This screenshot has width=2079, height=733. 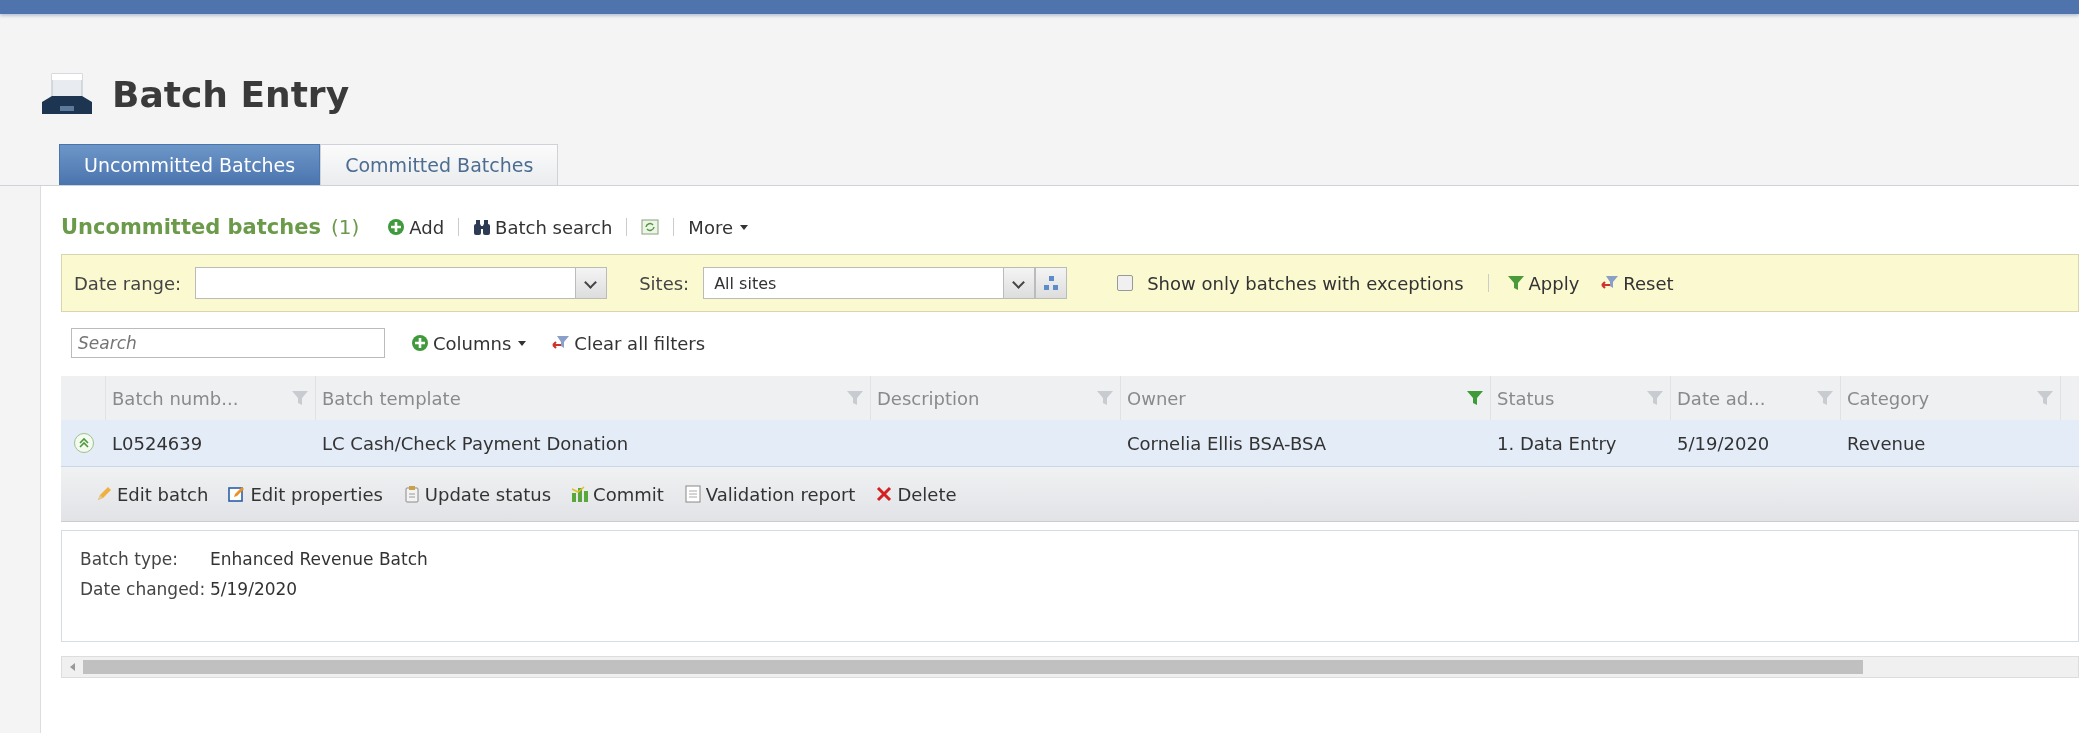 I want to click on commit-button: Commit, so click(x=617, y=494).